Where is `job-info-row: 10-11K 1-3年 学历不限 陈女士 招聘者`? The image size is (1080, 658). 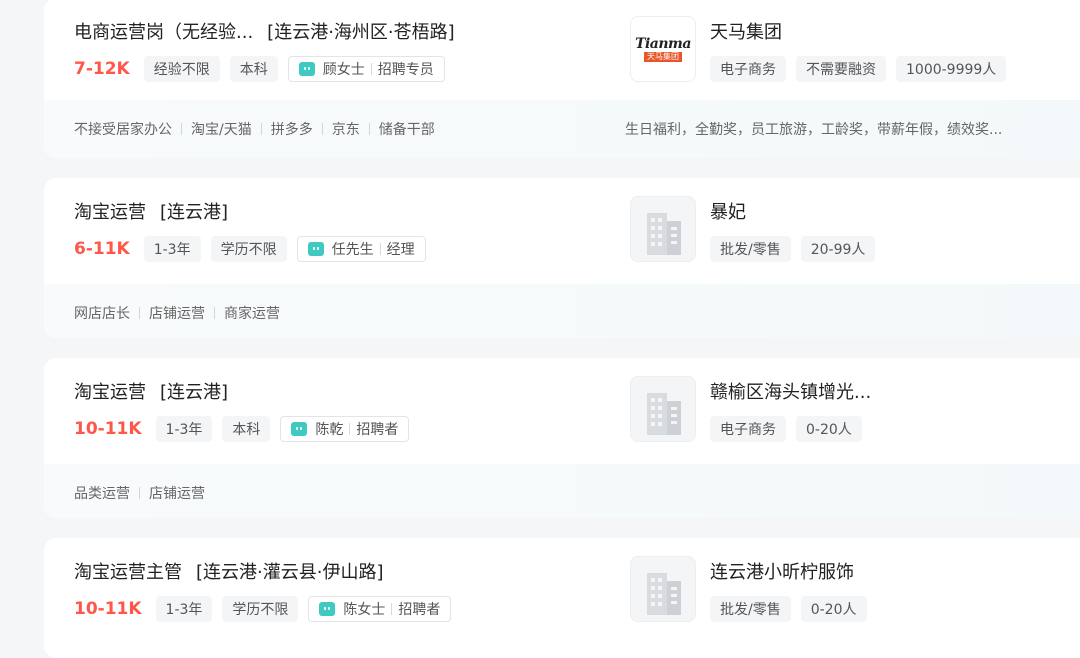
job-info-row: 10-11K 1-3年 学历不限 陈女士 招聘者 is located at coordinates (263, 609).